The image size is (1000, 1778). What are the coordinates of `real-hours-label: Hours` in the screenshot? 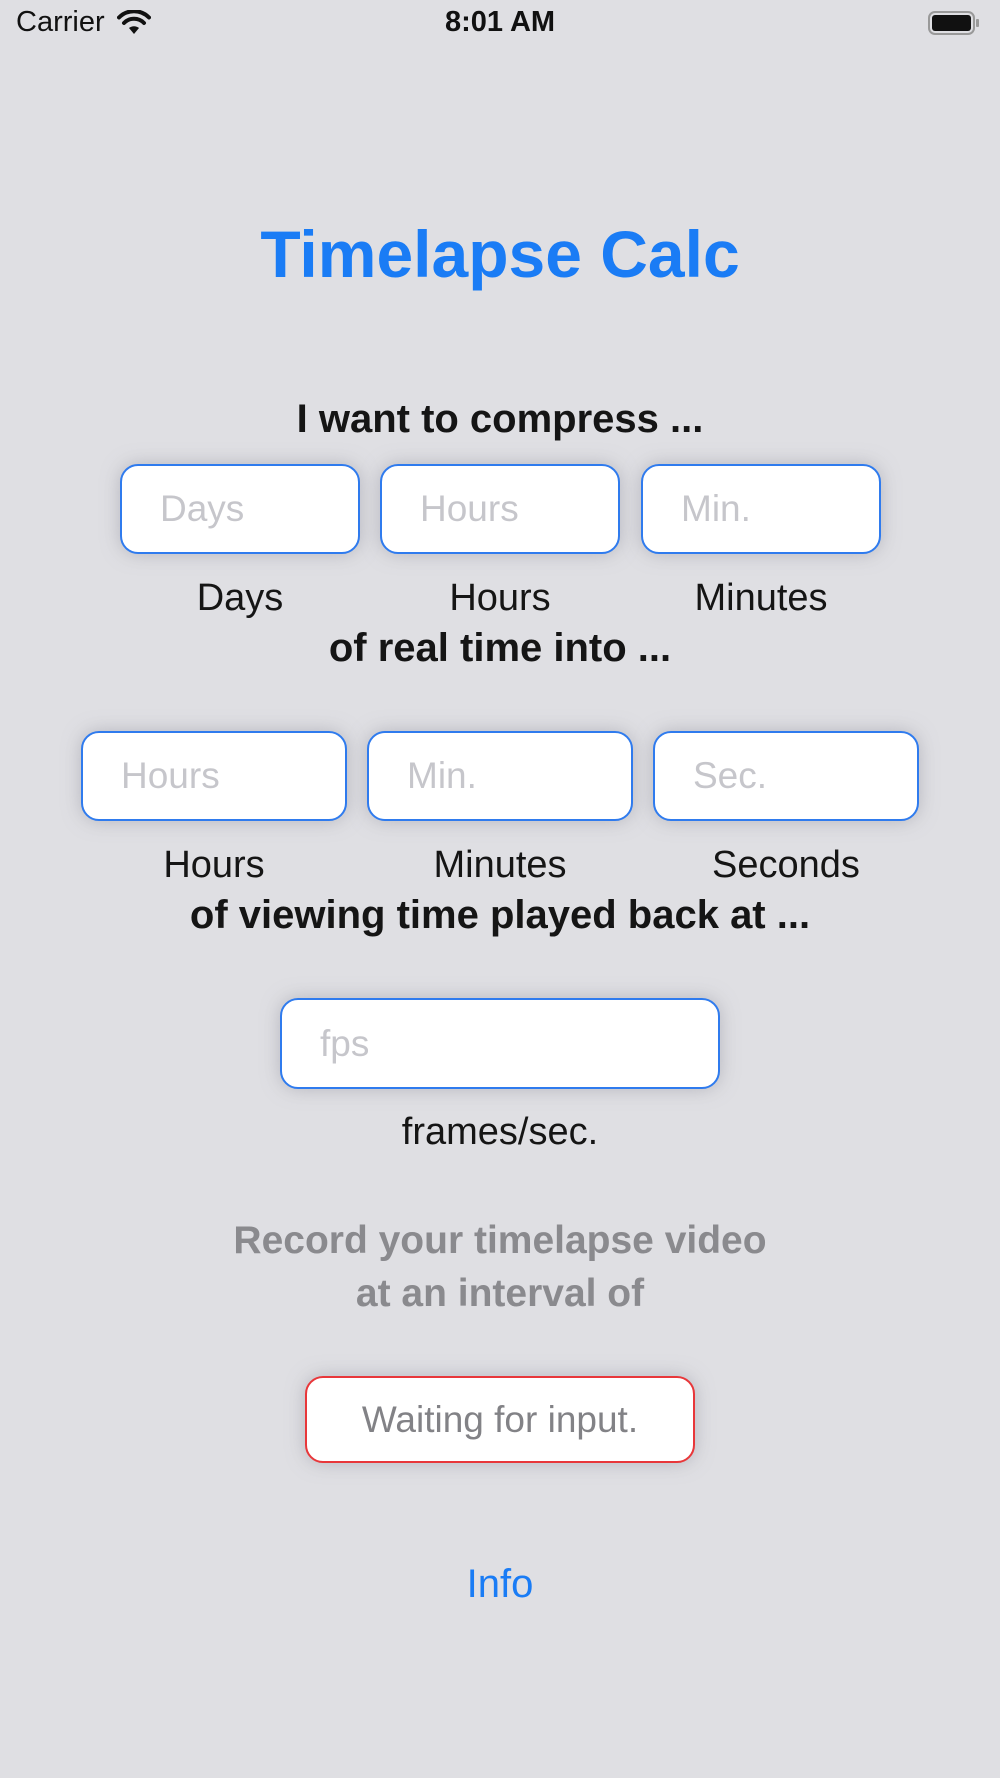 It's located at (500, 598).